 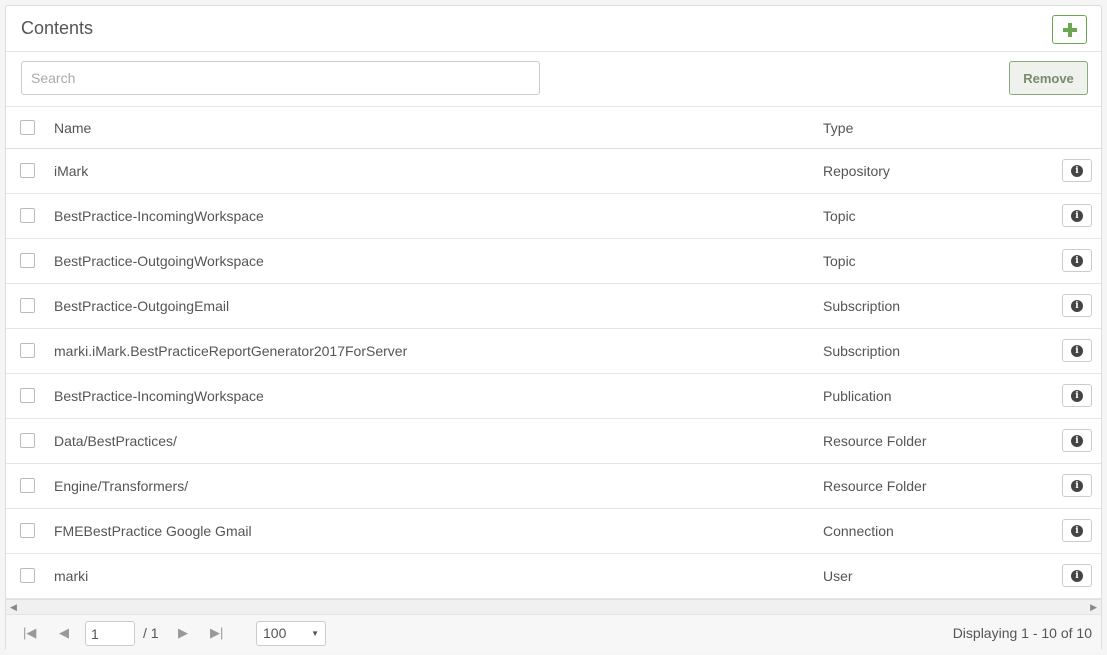 What do you see at coordinates (856, 171) in the screenshot?
I see `cell-type: Repository` at bounding box center [856, 171].